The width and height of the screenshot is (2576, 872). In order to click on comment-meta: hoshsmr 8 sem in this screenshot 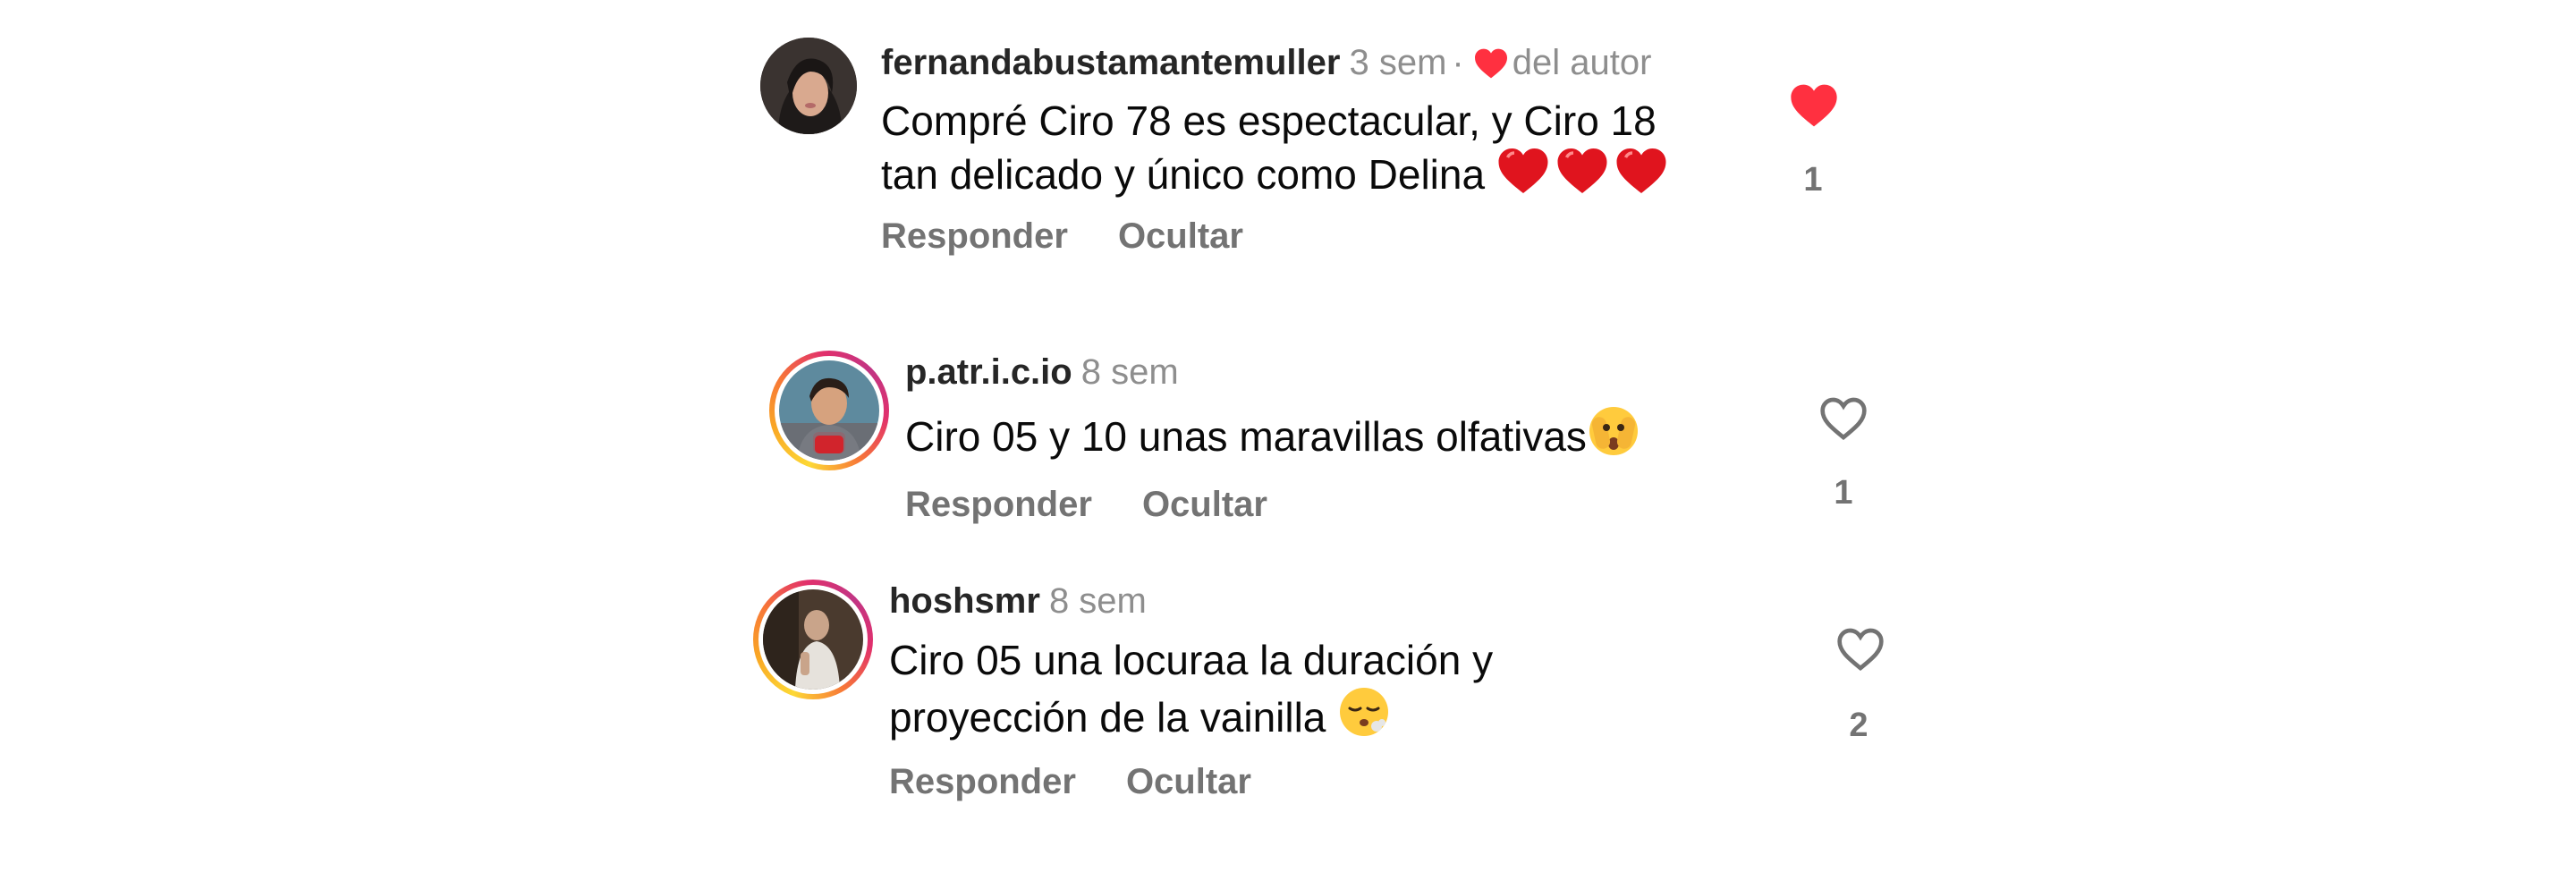, I will do `click(1018, 601)`.